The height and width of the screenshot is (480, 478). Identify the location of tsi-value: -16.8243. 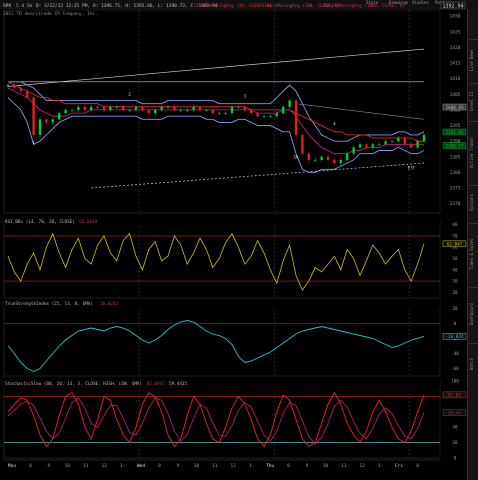
(107, 304).